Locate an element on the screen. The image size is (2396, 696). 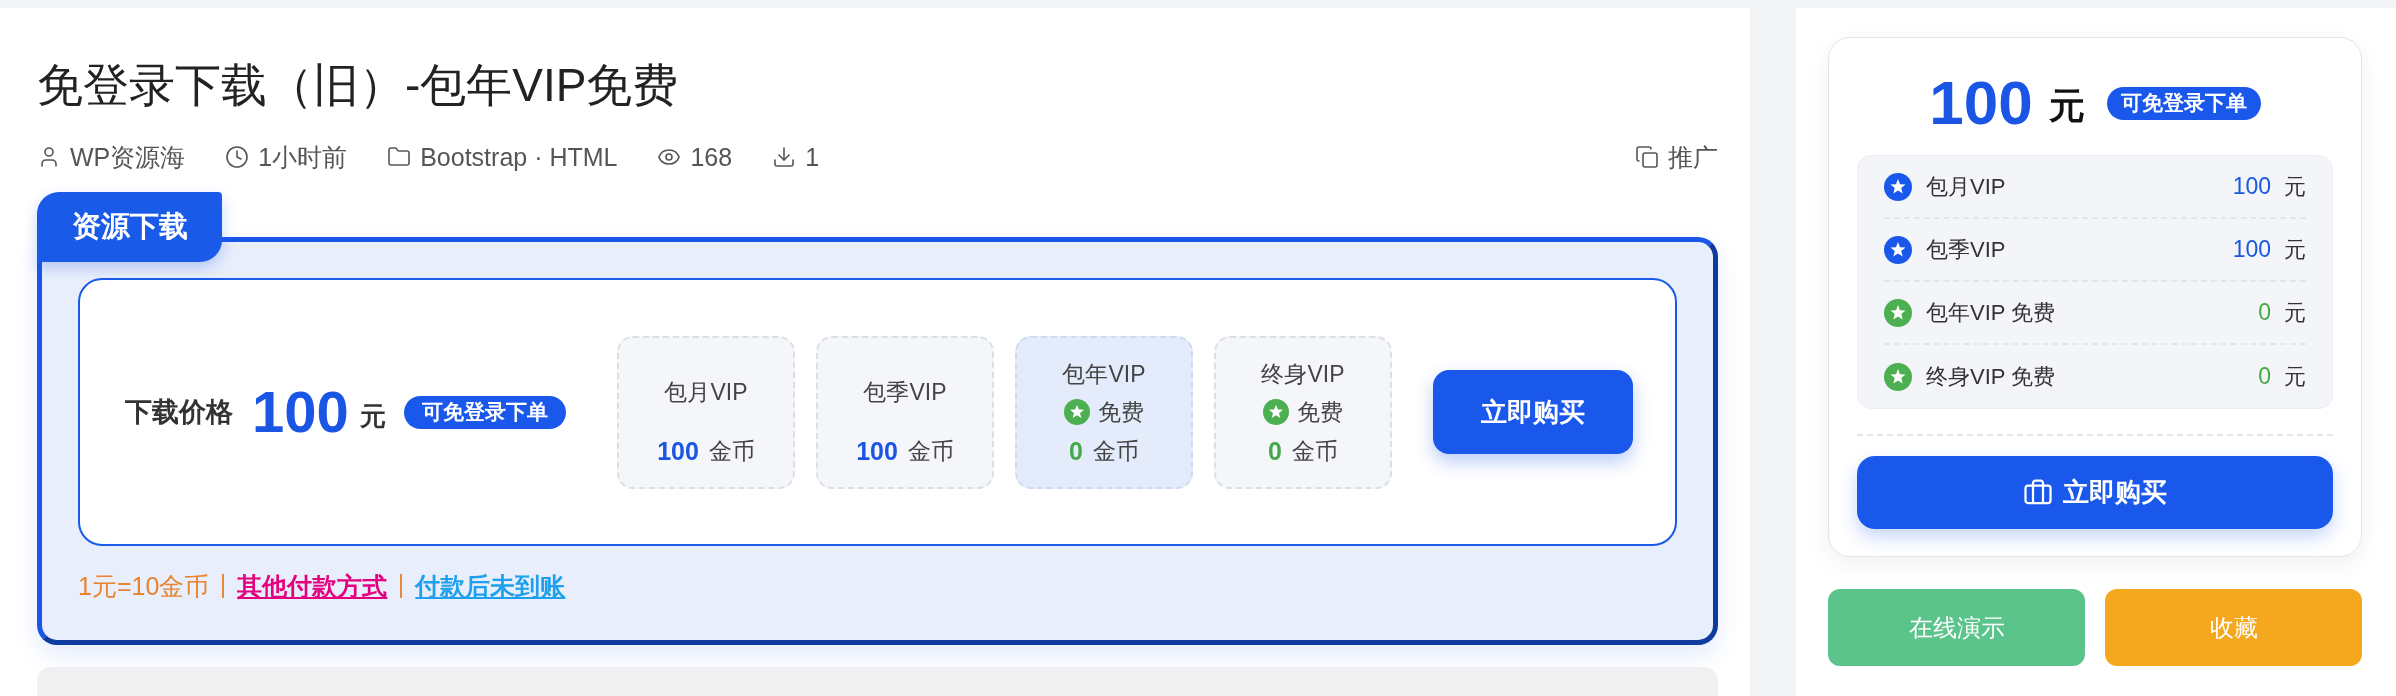
clock-icon is located at coordinates (237, 157).